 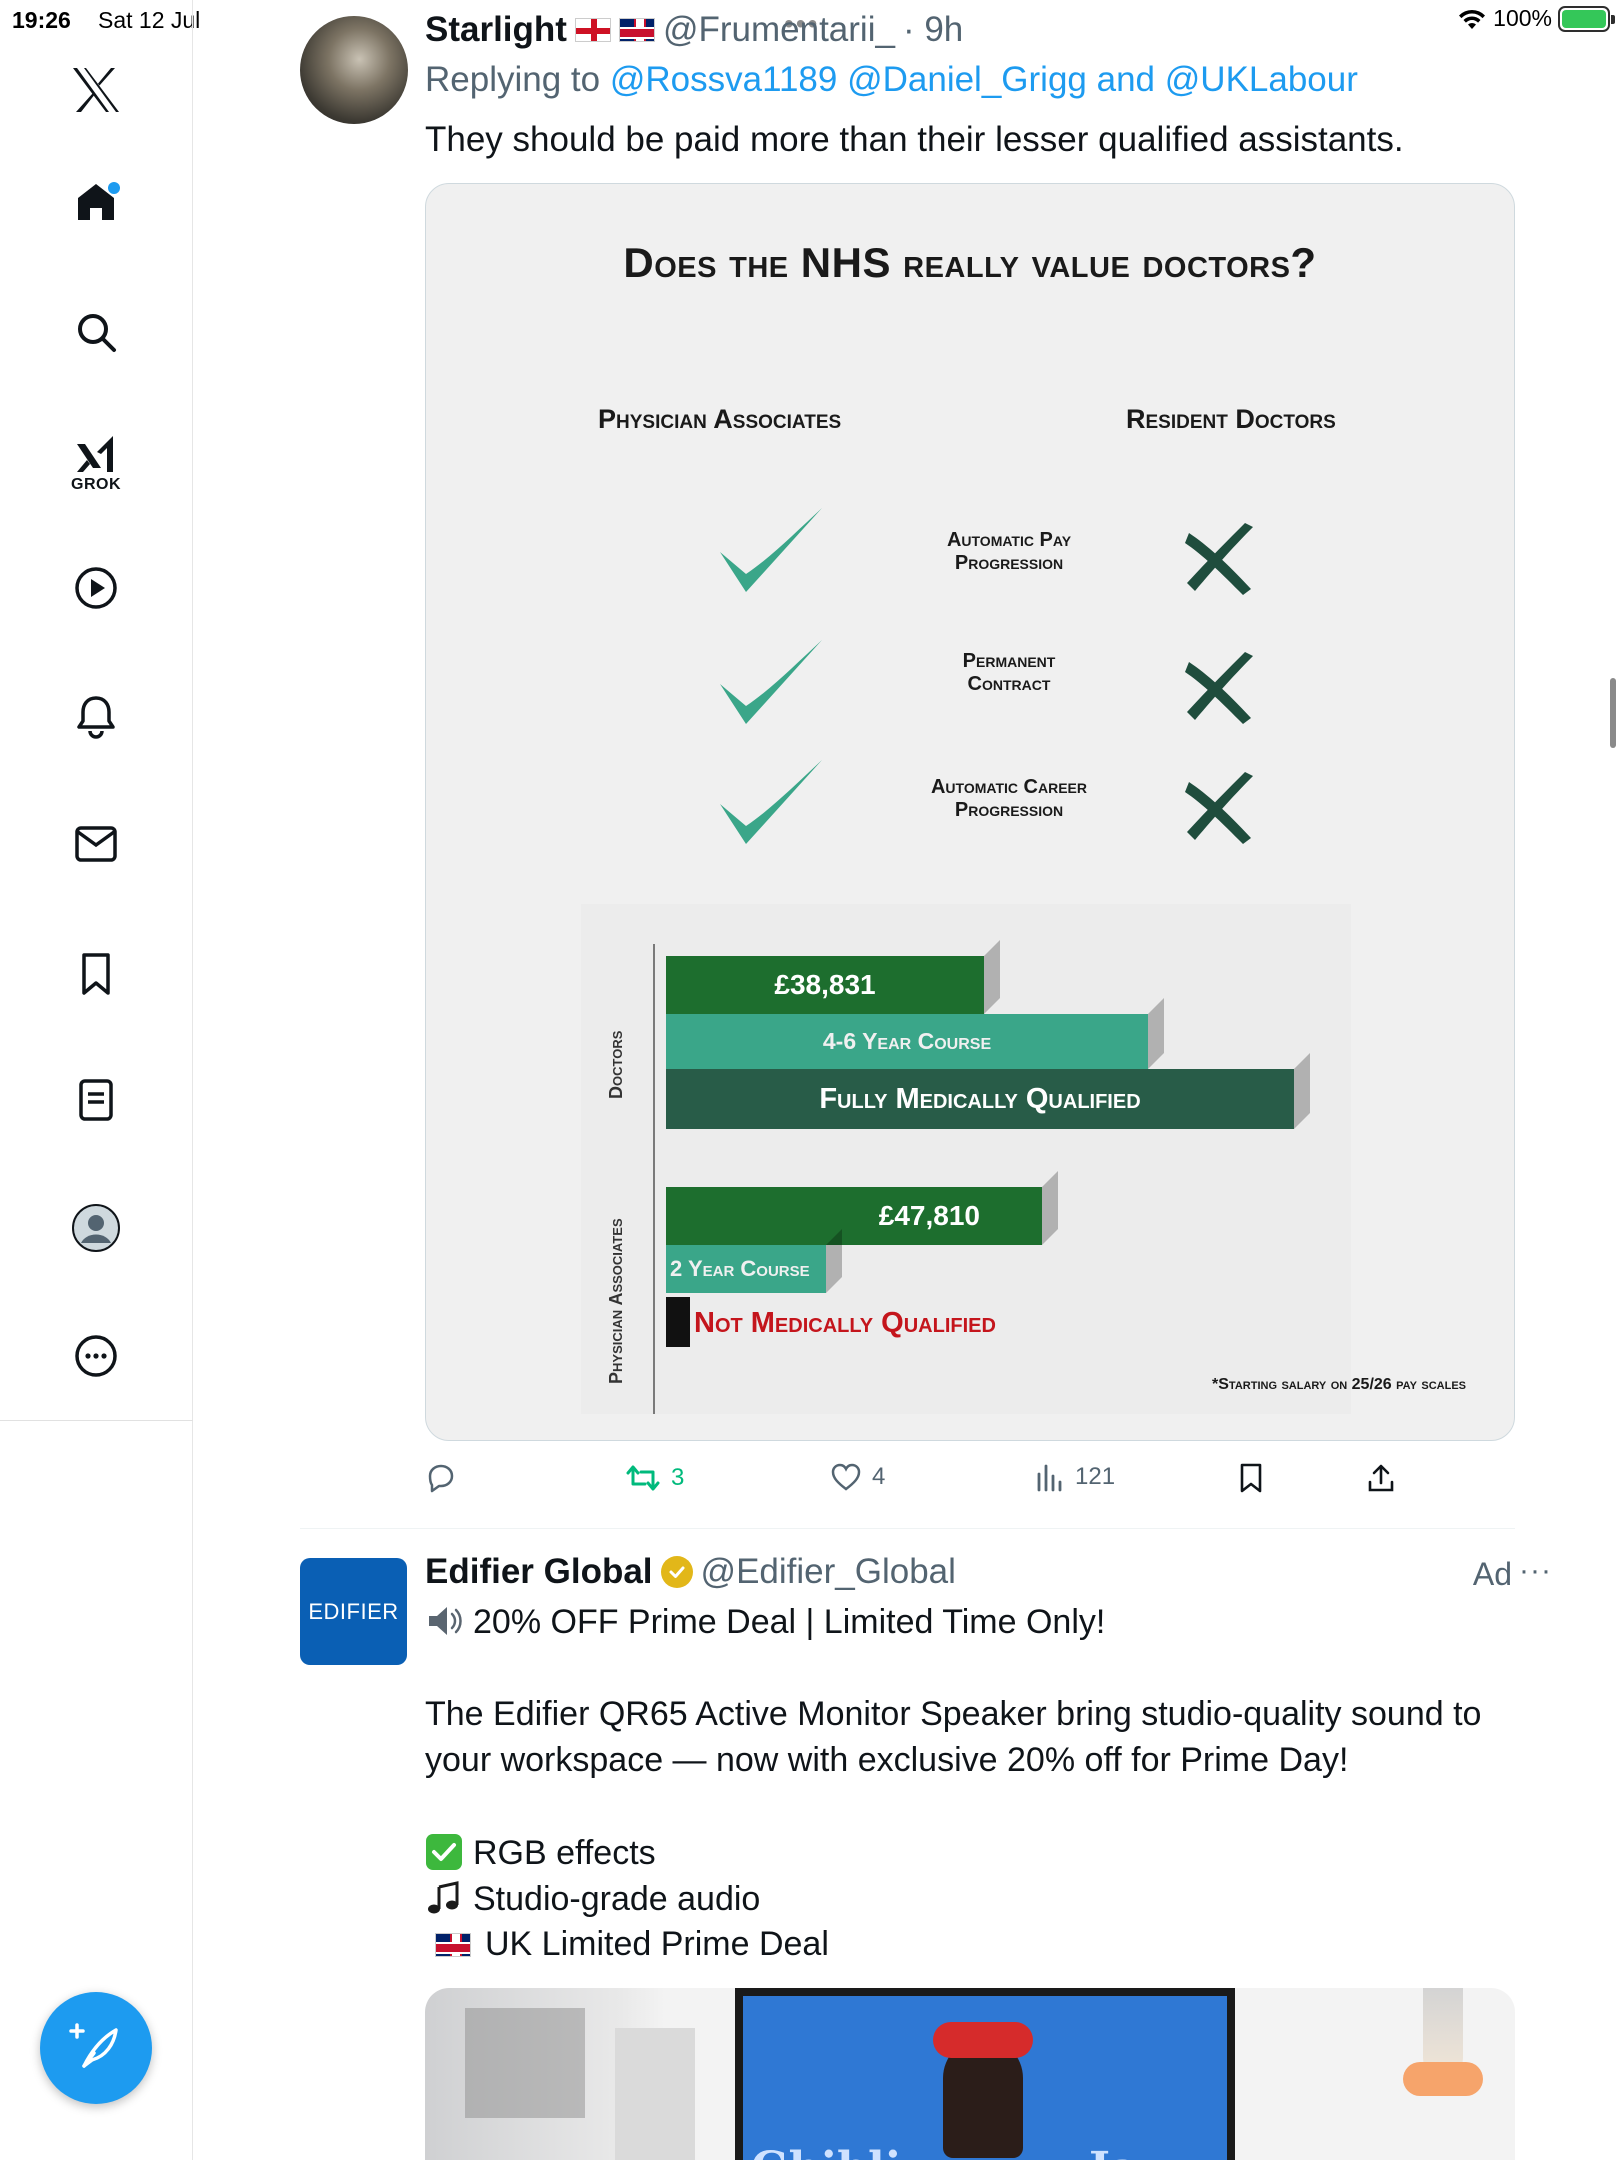 What do you see at coordinates (96, 1356) in the screenshot?
I see `more-icon` at bounding box center [96, 1356].